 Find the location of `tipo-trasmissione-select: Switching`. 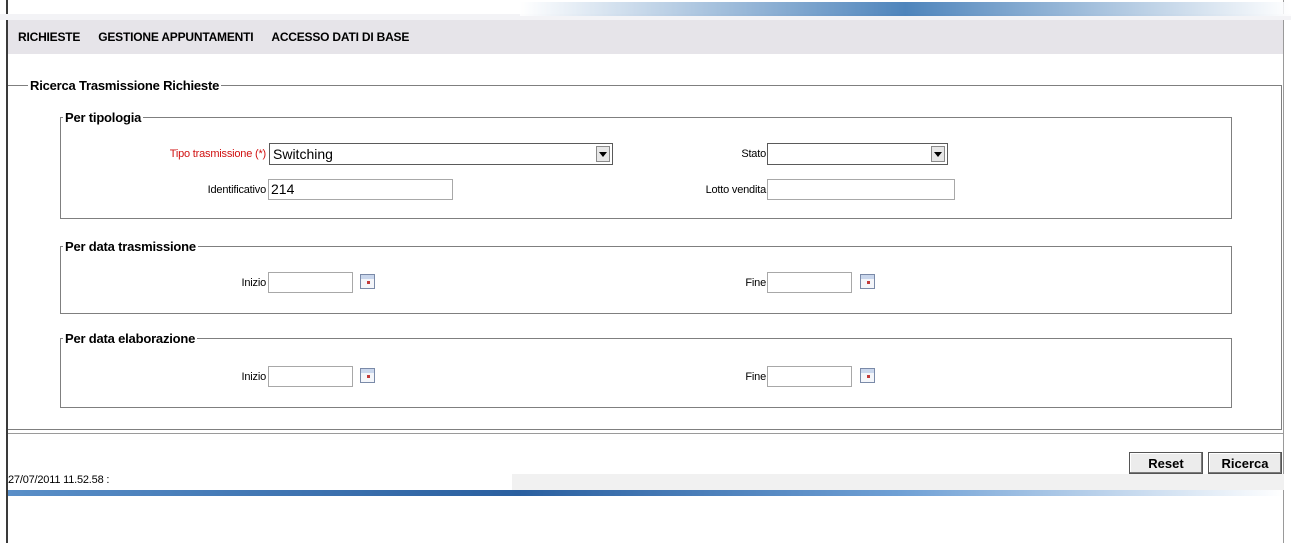

tipo-trasmissione-select: Switching is located at coordinates (441, 154).